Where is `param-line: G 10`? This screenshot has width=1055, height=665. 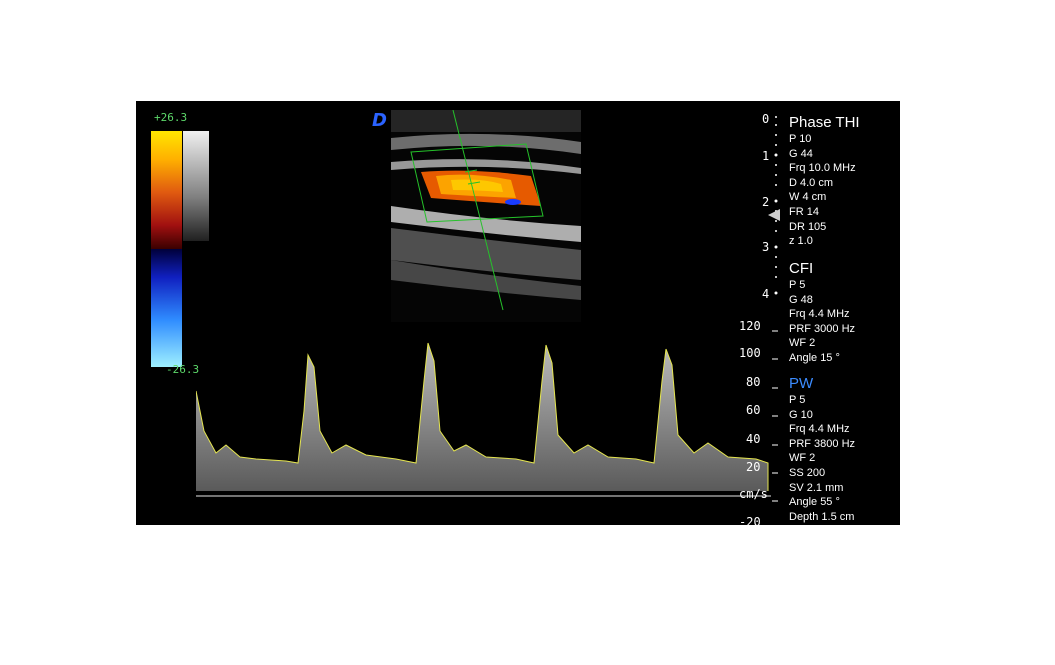 param-line: G 10 is located at coordinates (801, 414).